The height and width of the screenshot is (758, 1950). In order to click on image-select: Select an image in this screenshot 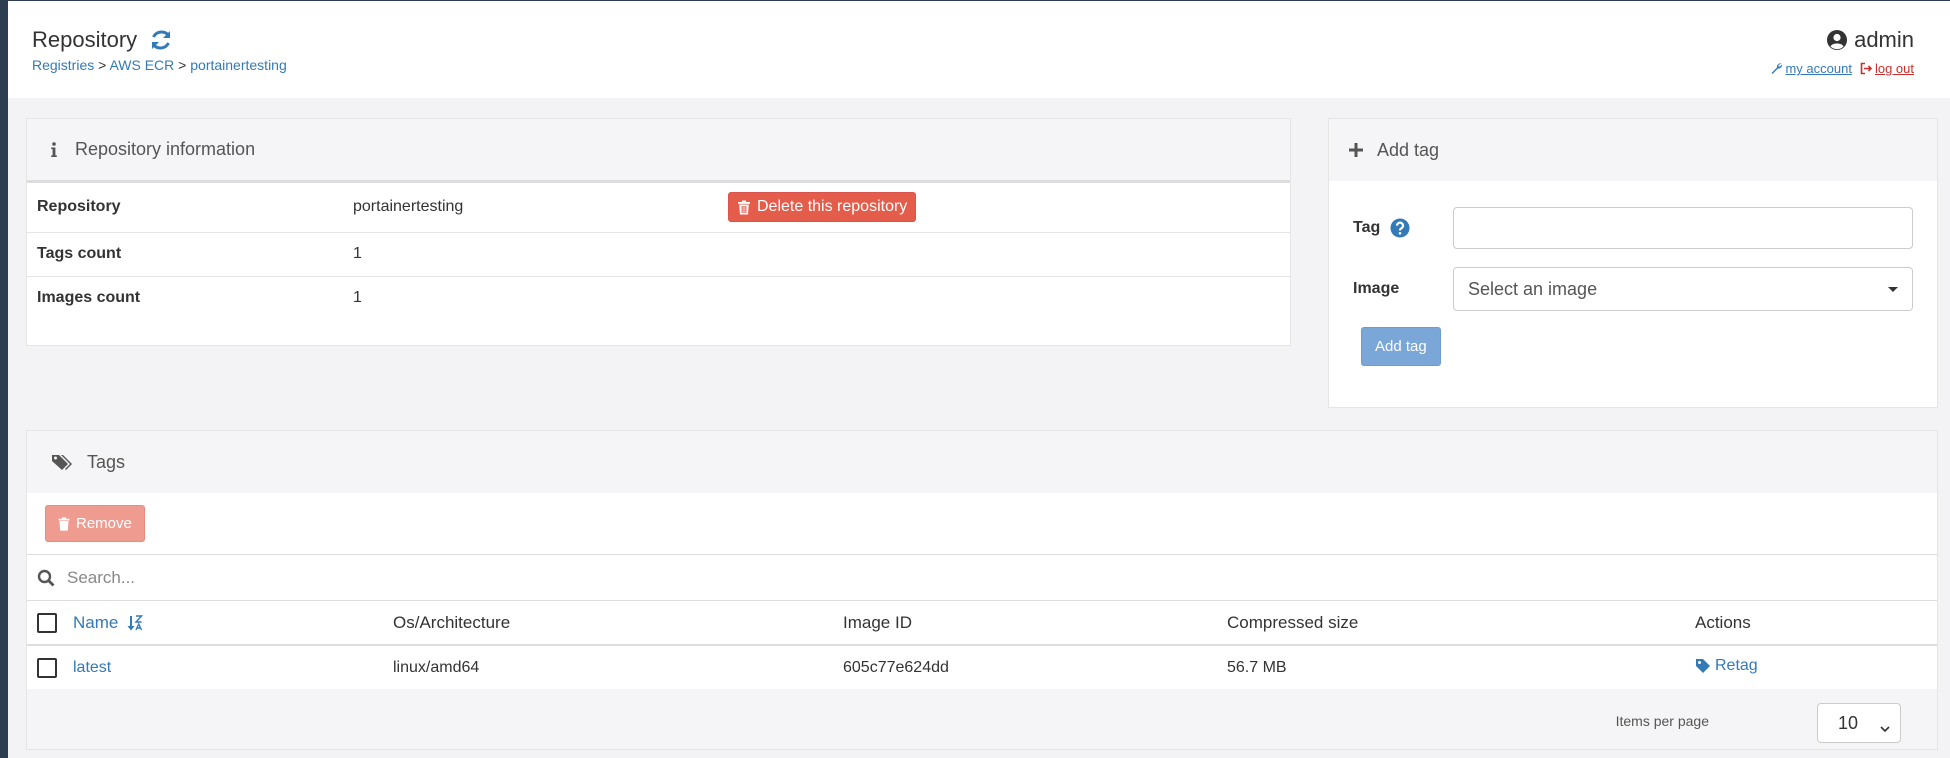, I will do `click(1683, 289)`.